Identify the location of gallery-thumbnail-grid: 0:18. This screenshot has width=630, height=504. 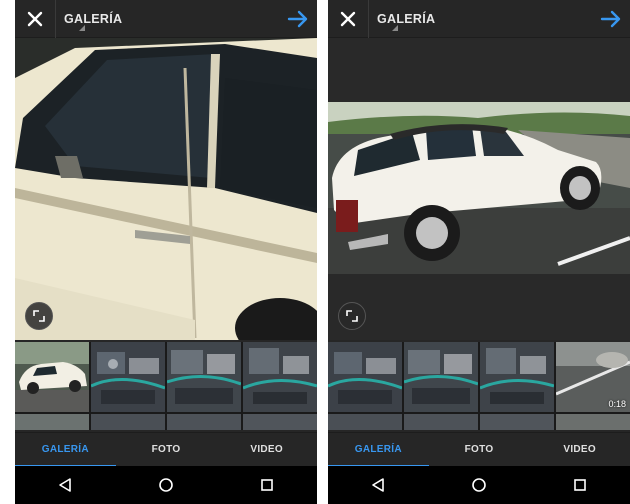
(479, 386).